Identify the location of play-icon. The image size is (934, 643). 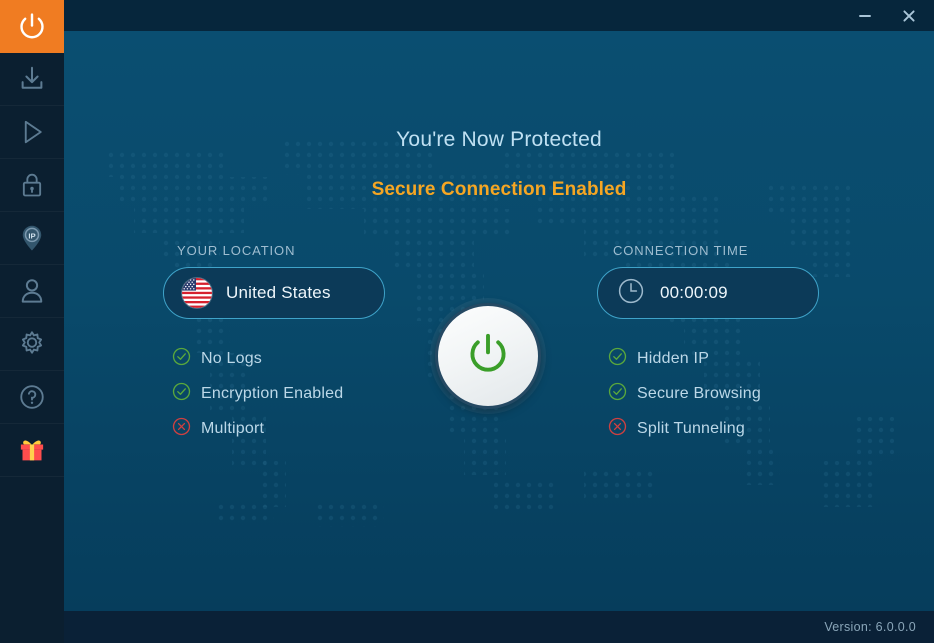
(32, 132).